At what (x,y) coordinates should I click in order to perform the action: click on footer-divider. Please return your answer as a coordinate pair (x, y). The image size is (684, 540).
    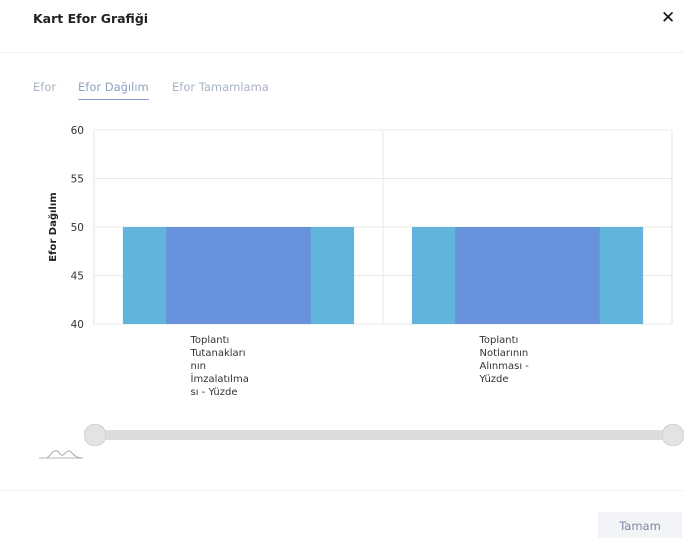
    Looking at the image, I should click on (342, 490).